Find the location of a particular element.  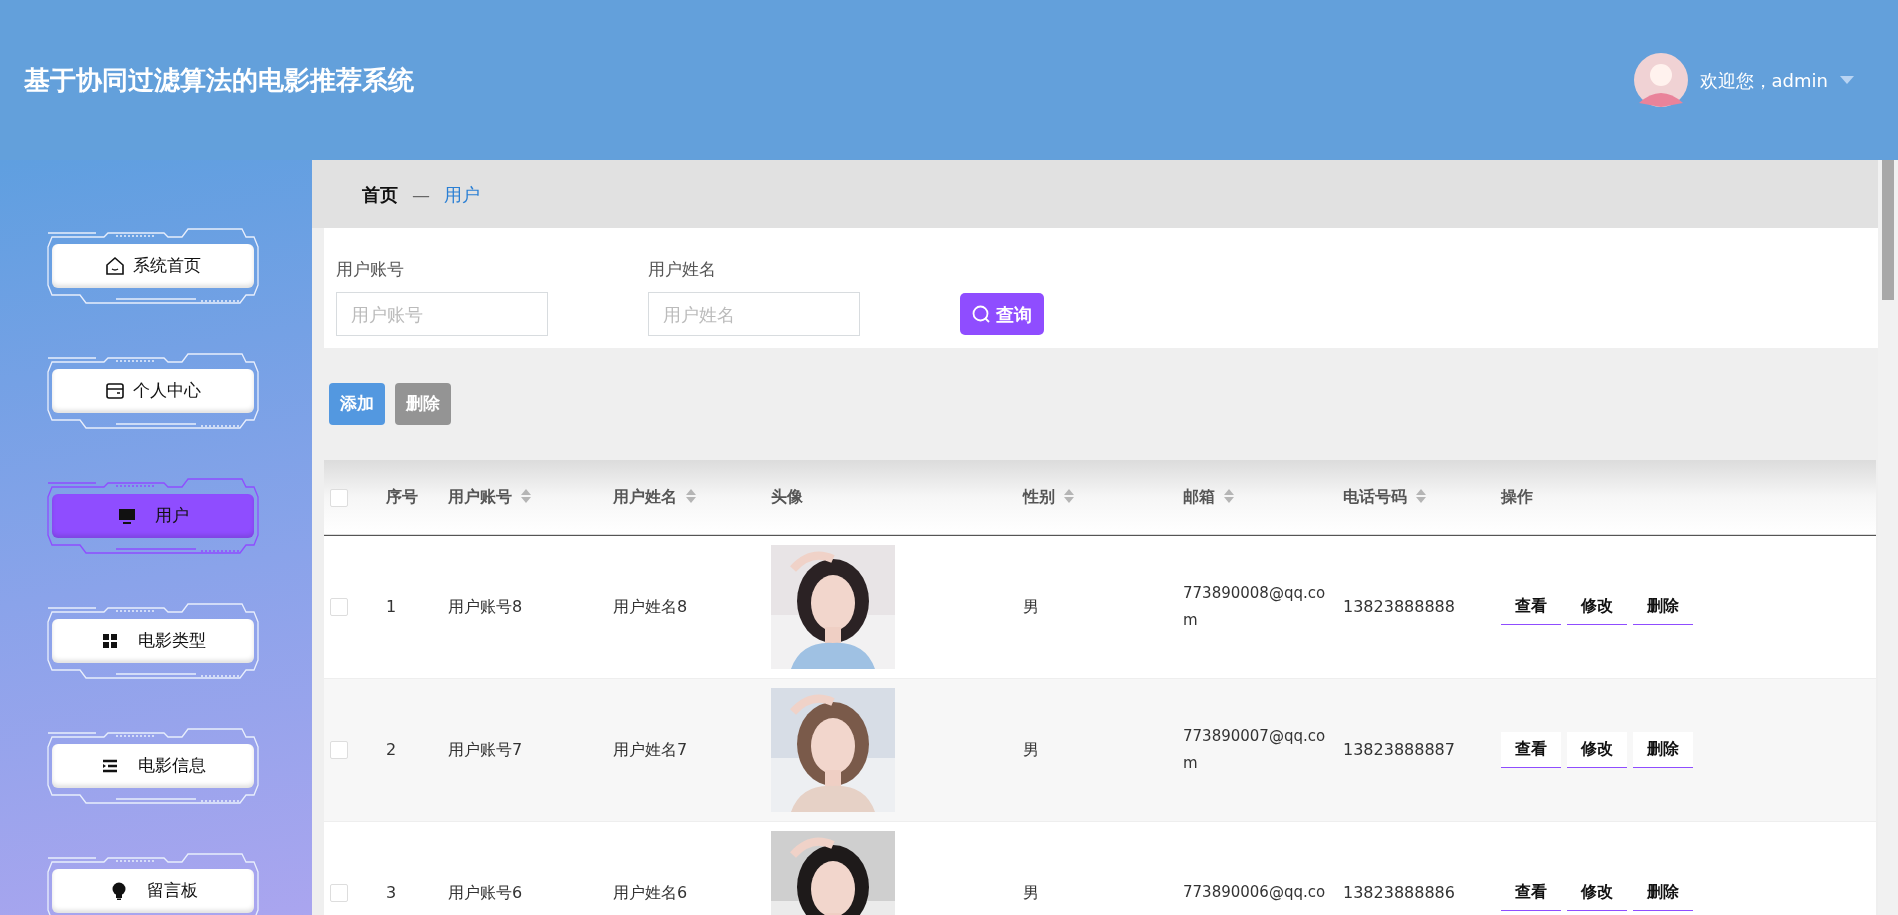

edit-button: 修改 is located at coordinates (1597, 749).